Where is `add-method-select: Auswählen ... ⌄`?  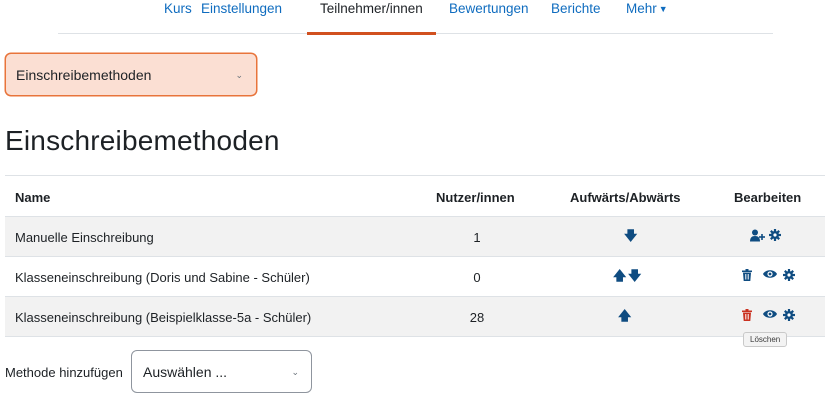 add-method-select: Auswählen ... ⌄ is located at coordinates (221, 371).